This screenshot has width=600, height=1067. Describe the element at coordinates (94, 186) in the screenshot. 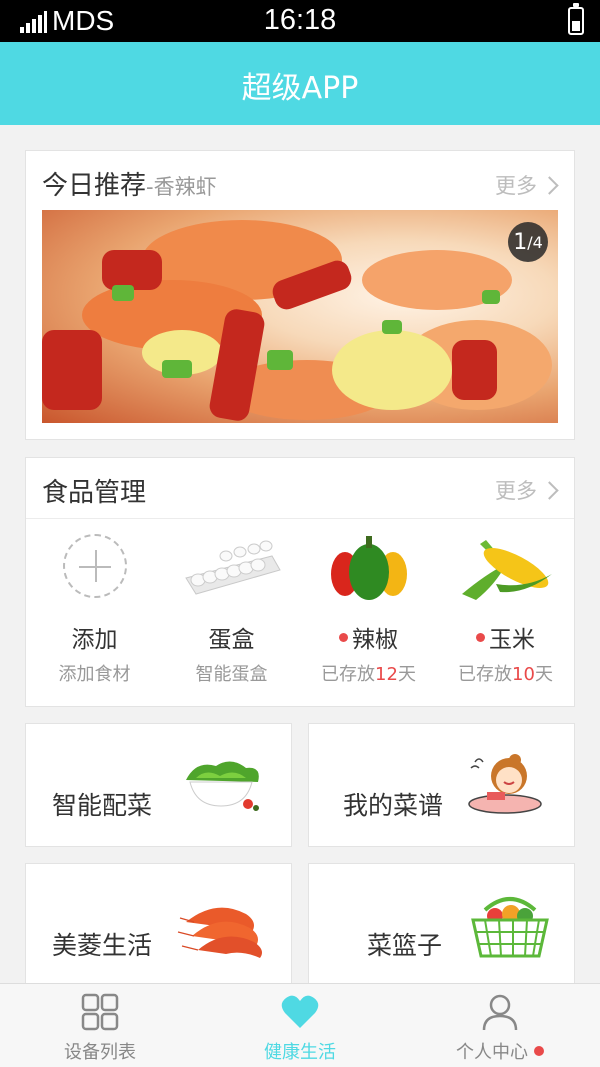

I see `today-title-text: 今日推荐` at that location.